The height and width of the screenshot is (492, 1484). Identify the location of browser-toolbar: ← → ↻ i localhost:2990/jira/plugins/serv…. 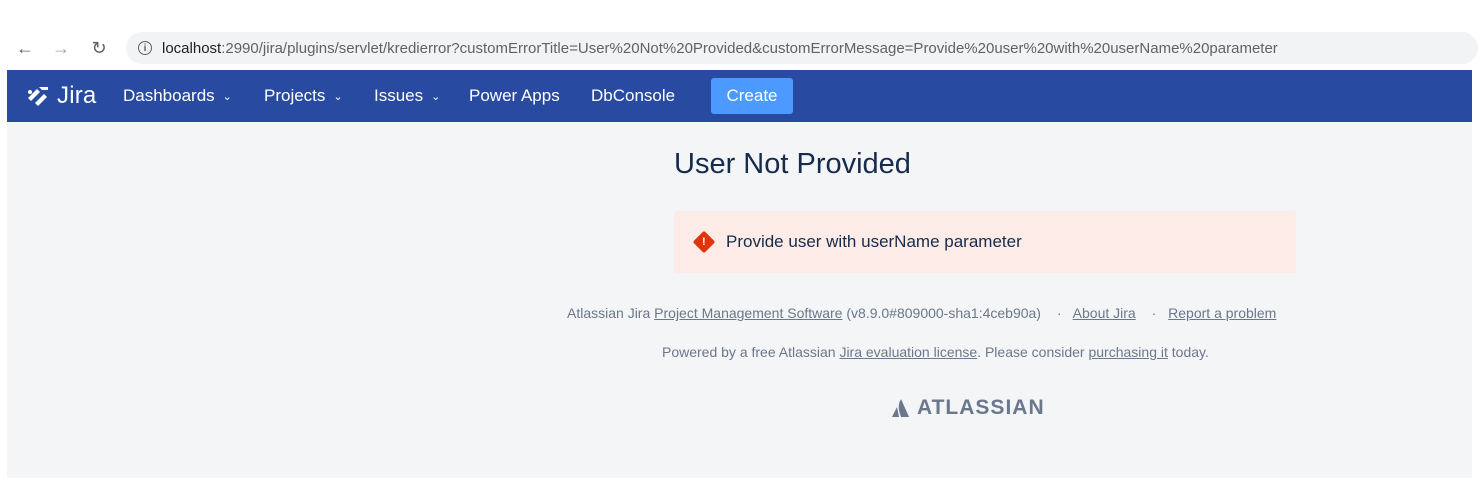
(742, 48).